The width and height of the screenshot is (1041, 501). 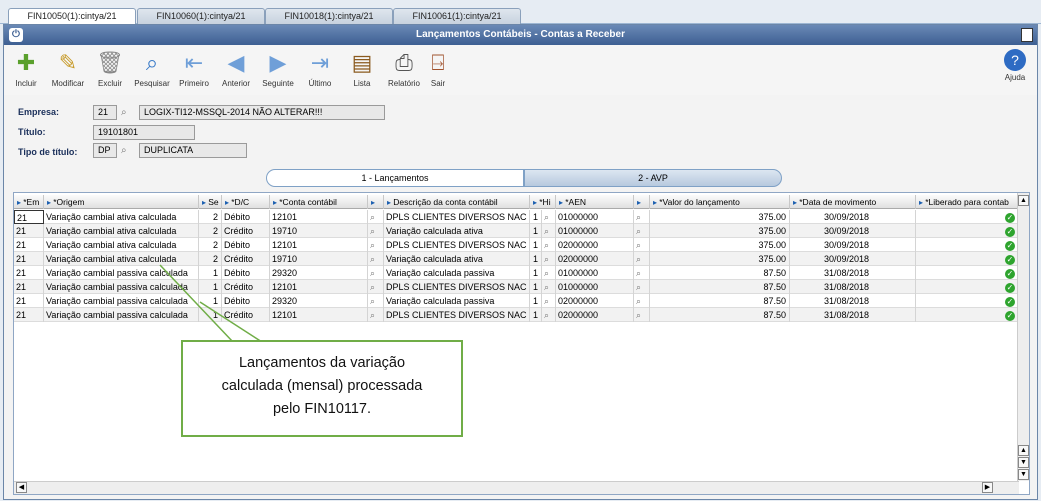 I want to click on callout-pointer, so click(x=211, y=303).